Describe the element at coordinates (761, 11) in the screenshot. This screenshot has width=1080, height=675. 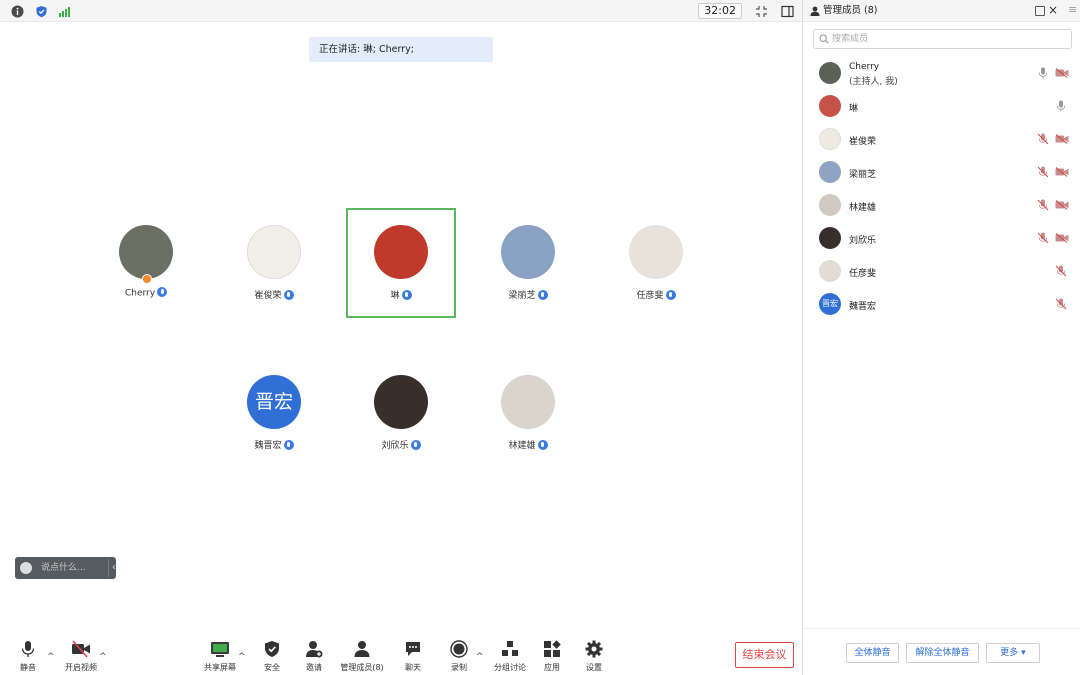
I see `fullscreen-icon` at that location.